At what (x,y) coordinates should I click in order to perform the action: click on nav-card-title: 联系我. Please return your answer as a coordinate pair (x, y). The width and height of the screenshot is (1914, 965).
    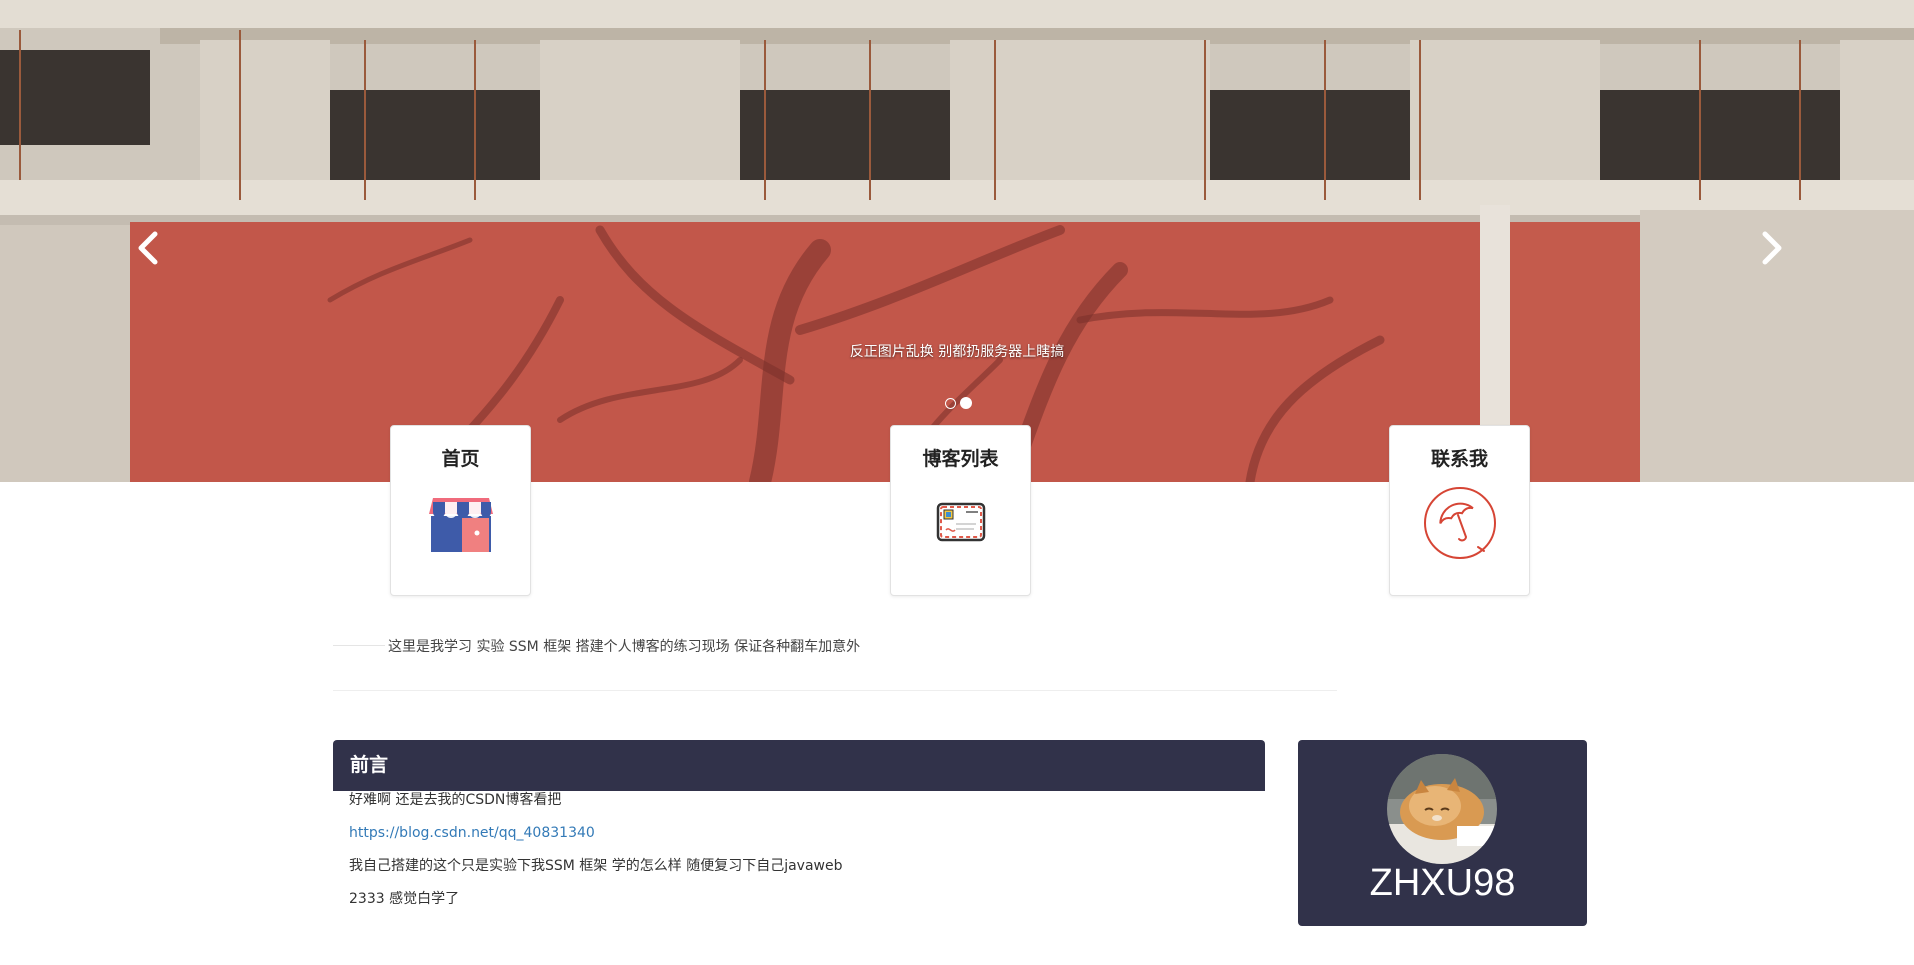
    Looking at the image, I should click on (1459, 459).